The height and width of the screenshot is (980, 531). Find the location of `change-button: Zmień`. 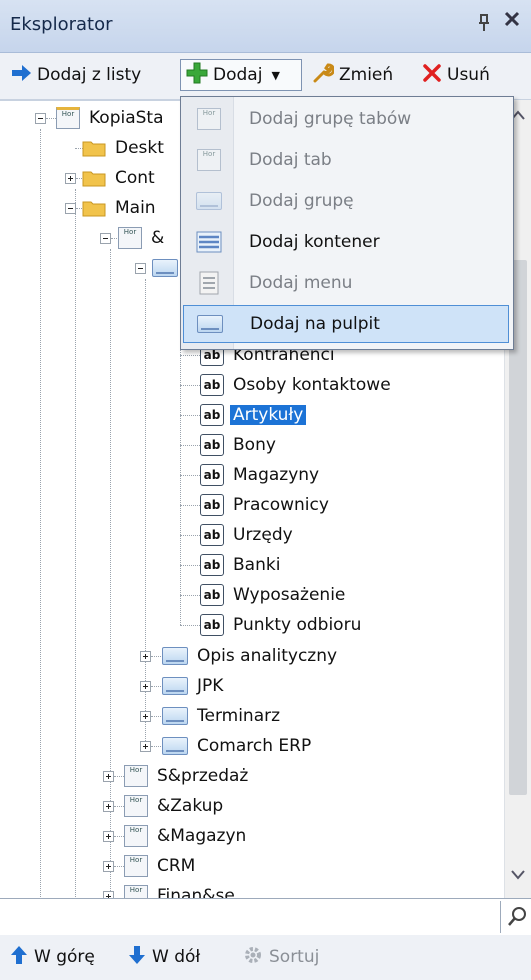

change-button: Zmień is located at coordinates (352, 75).